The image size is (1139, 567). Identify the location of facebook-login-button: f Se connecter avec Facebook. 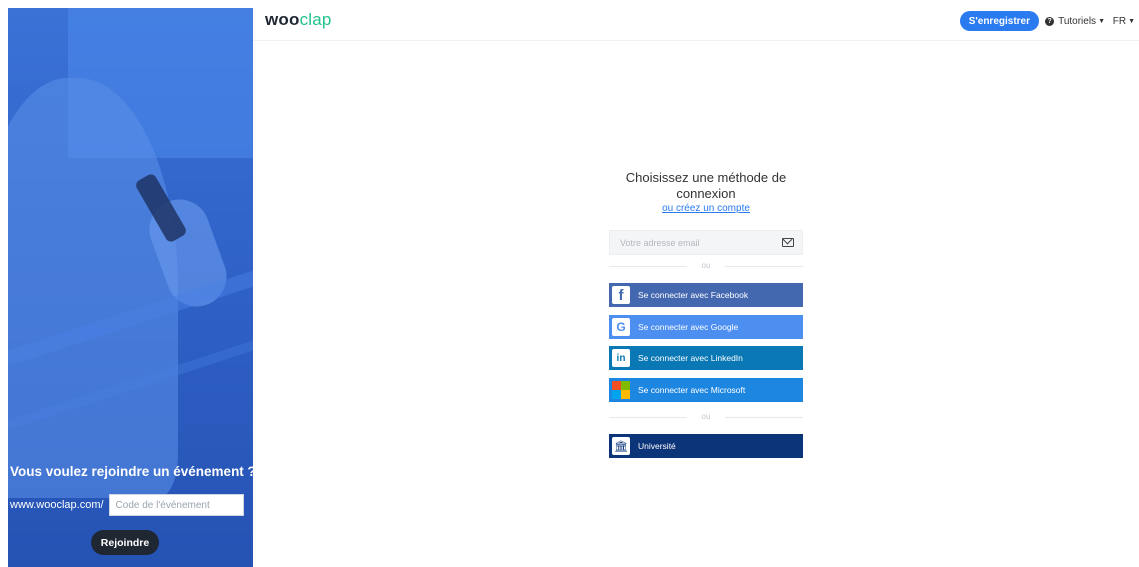
(706, 295).